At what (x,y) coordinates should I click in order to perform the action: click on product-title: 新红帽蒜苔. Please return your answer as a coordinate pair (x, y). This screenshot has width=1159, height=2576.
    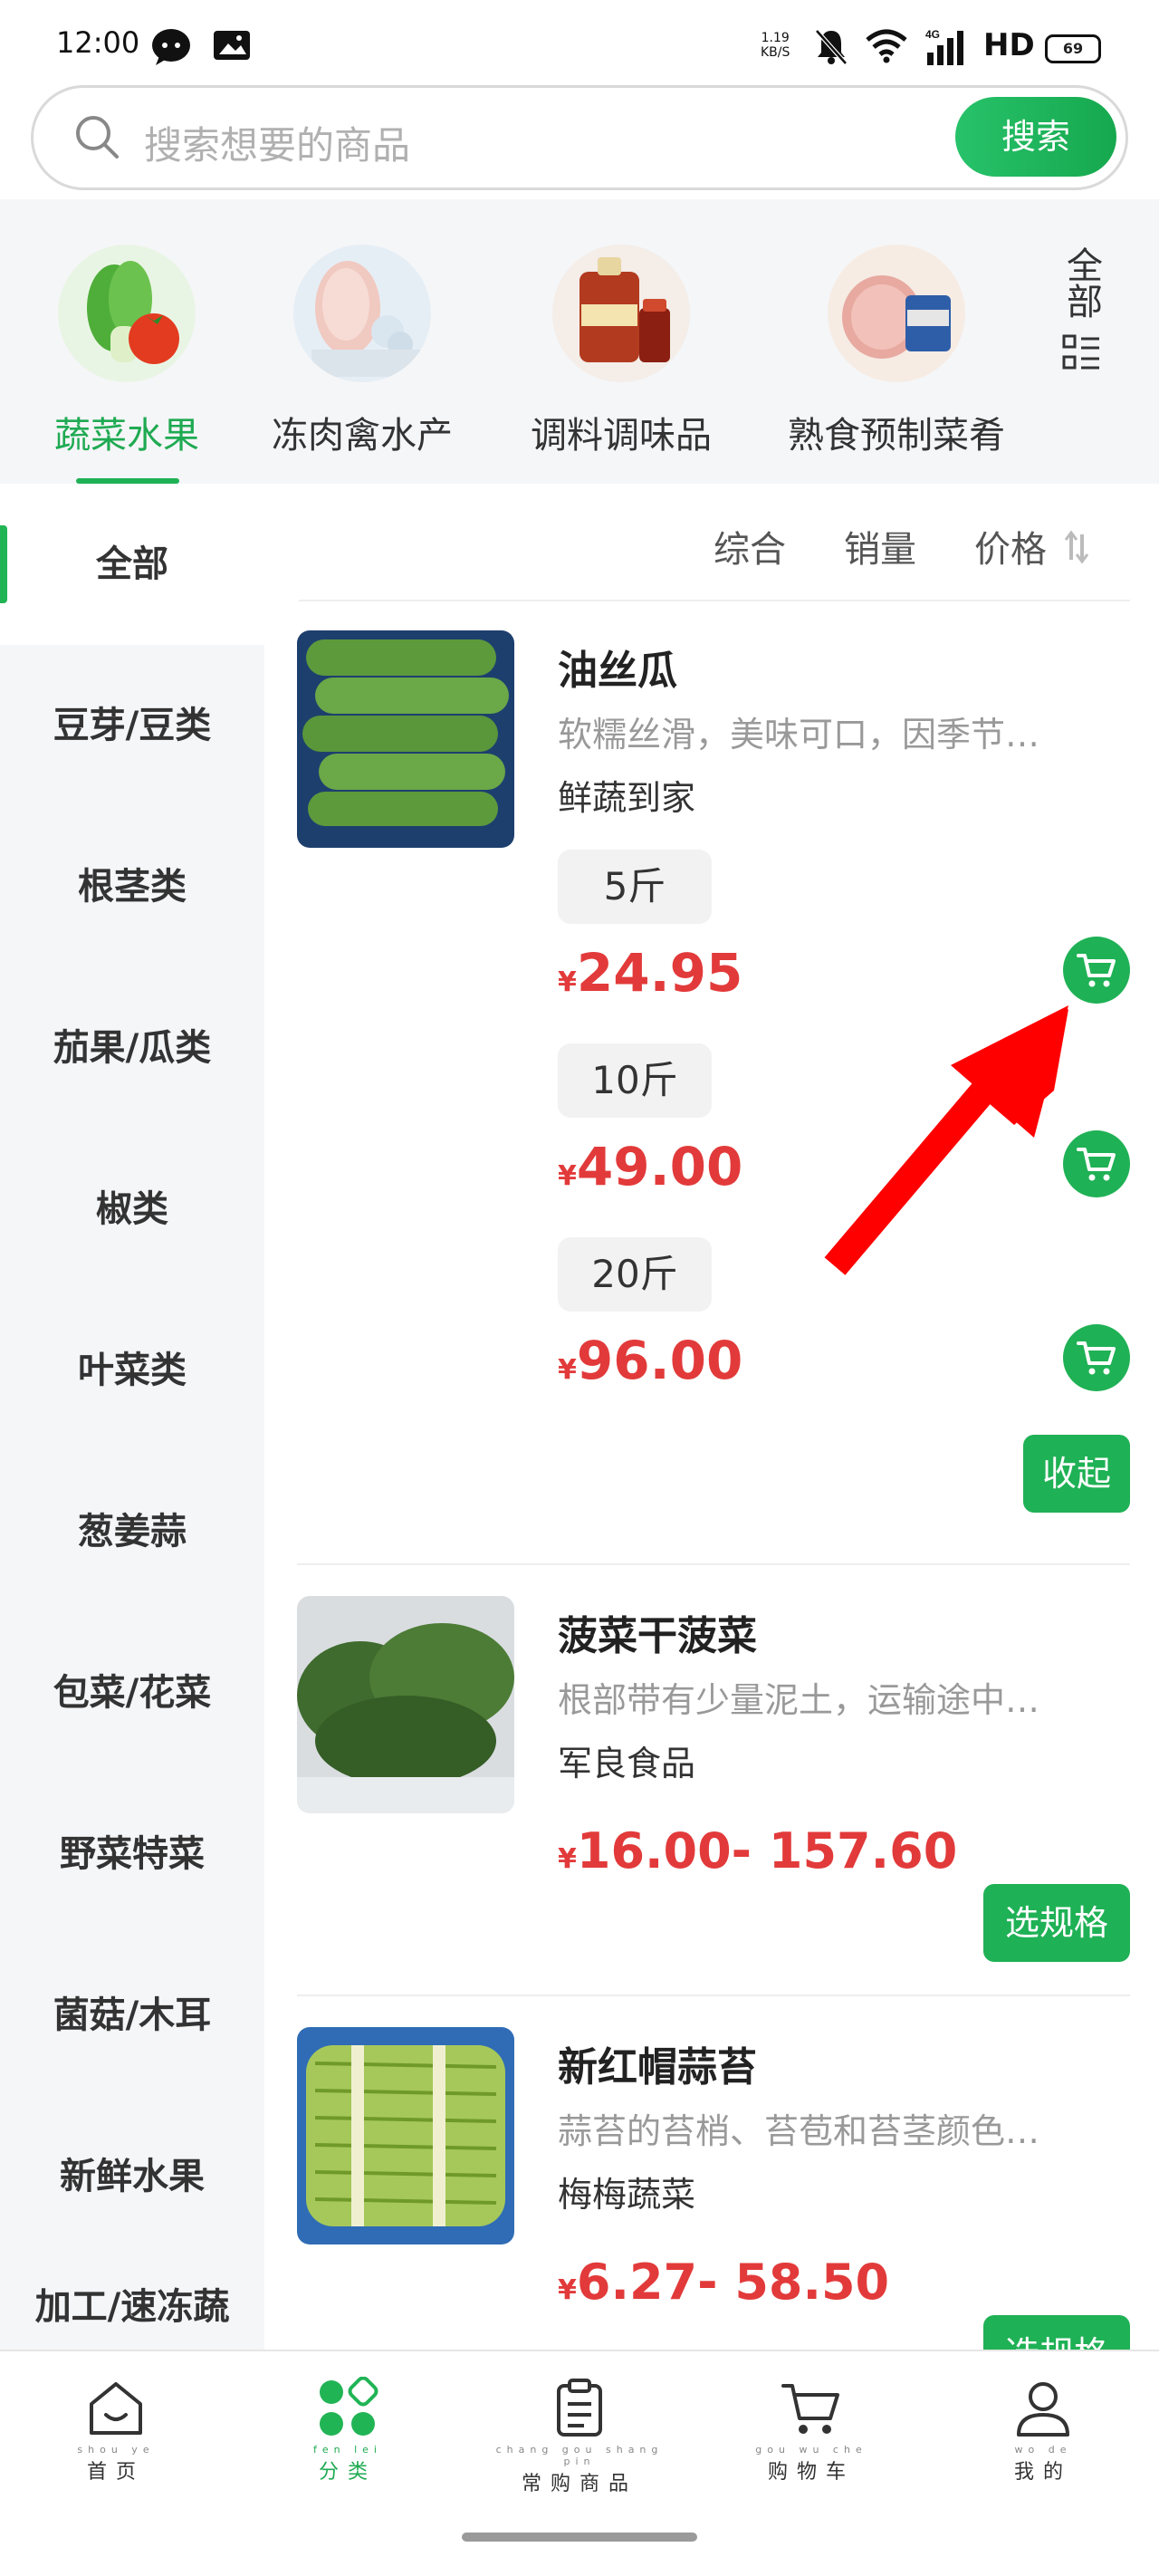
    Looking at the image, I should click on (657, 2067).